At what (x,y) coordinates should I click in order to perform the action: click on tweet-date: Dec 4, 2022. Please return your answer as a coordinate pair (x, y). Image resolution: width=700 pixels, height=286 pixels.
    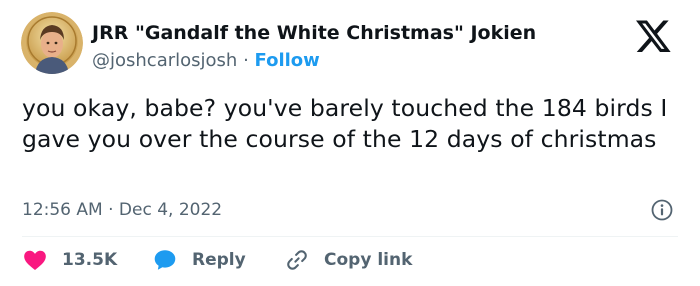
    Looking at the image, I should click on (170, 210).